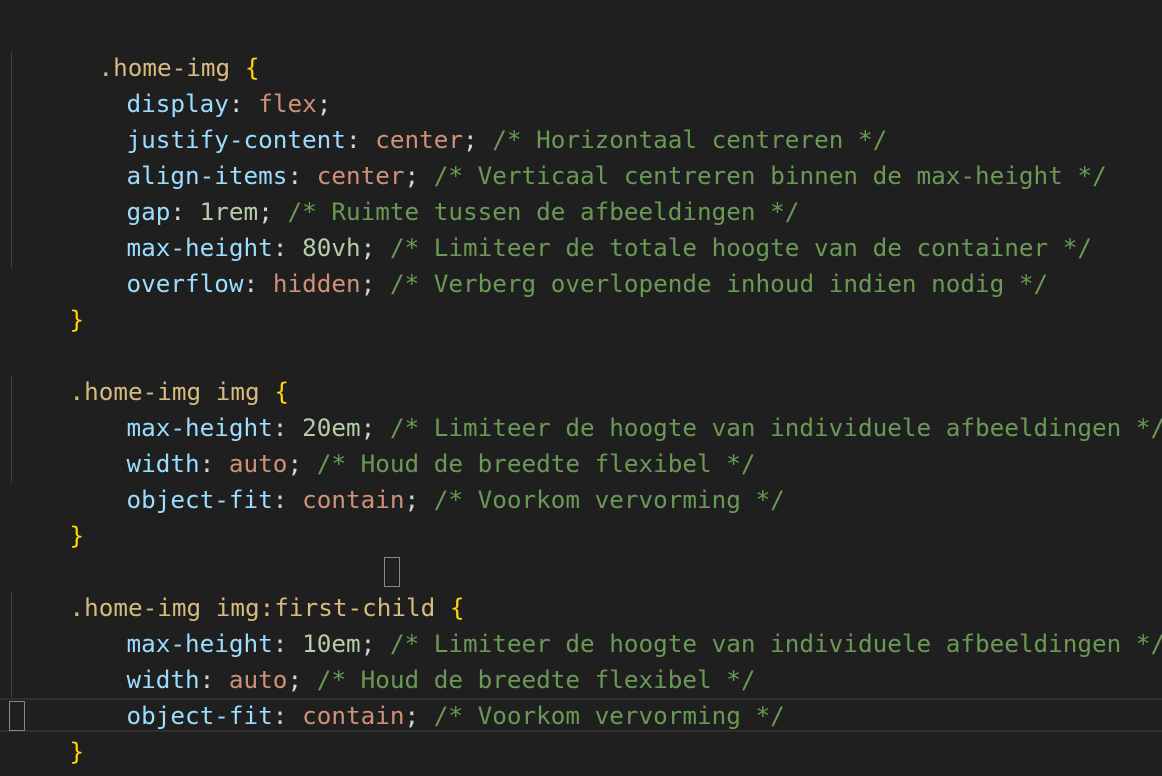  Describe the element at coordinates (200, 84) in the screenshot. I see `code-line: display: flex;` at that location.